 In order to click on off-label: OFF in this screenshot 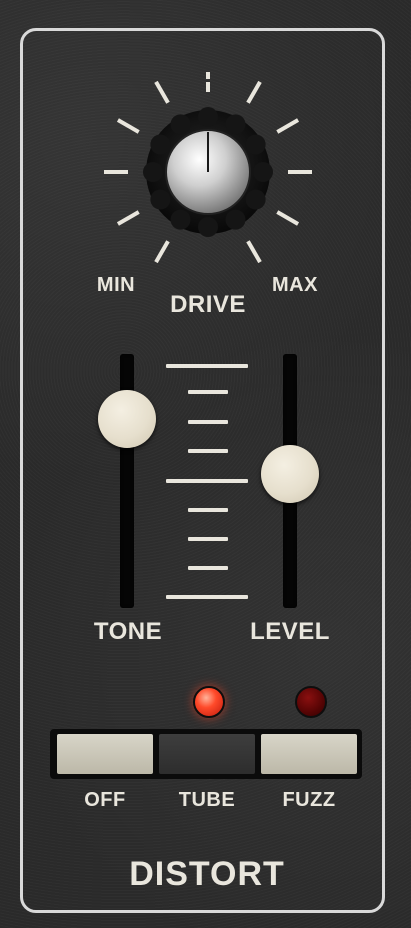, I will do `click(105, 800)`.